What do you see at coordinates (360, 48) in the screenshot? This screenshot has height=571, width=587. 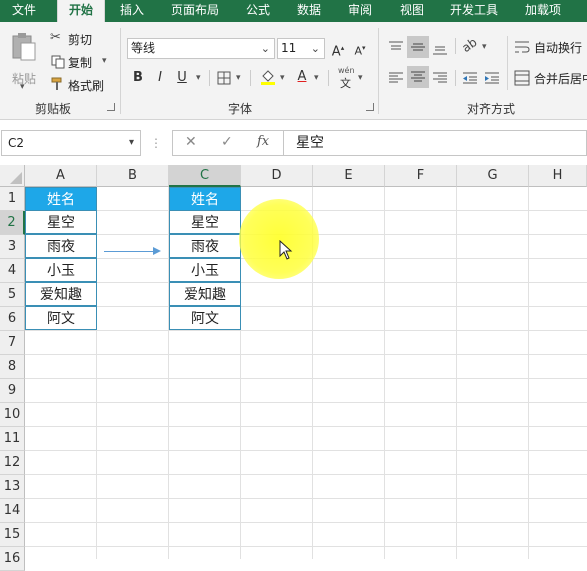 I see `decrease-font-size-icon: A▾` at bounding box center [360, 48].